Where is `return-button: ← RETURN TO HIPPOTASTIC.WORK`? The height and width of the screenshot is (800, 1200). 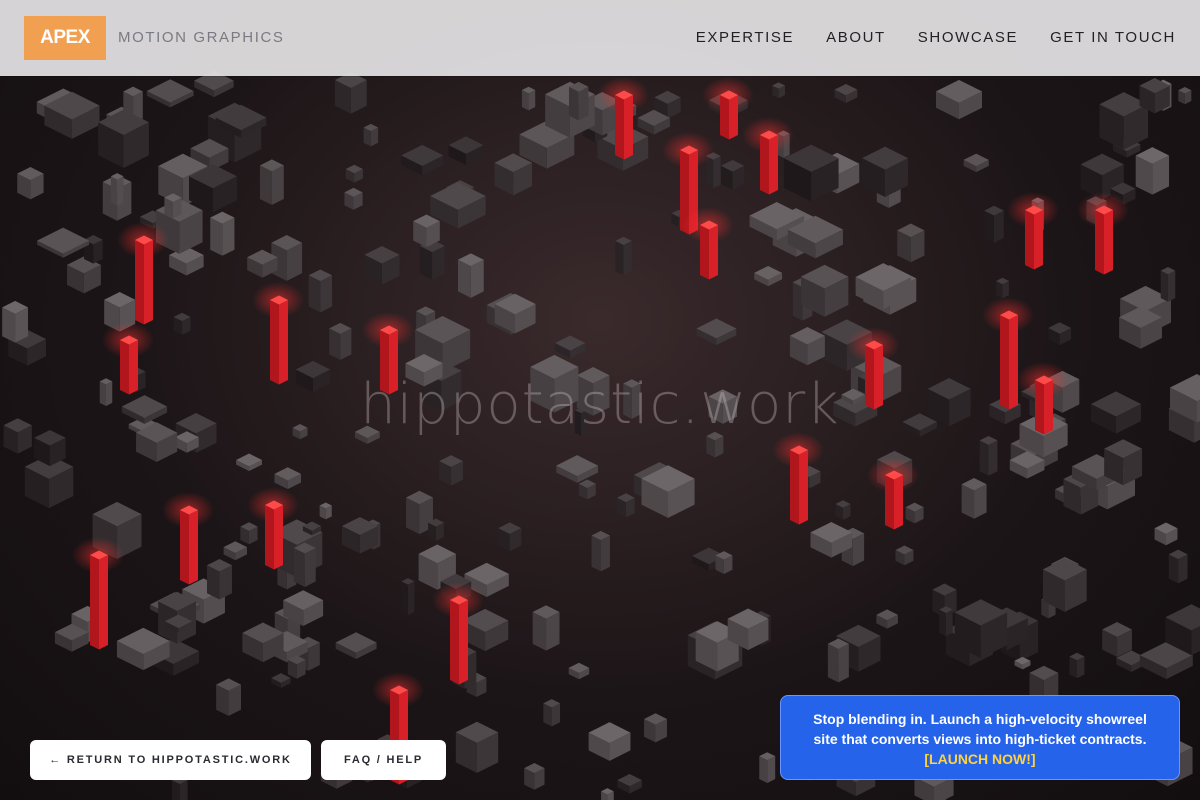
return-button: ← RETURN TO HIPPOTASTIC.WORK is located at coordinates (170, 760).